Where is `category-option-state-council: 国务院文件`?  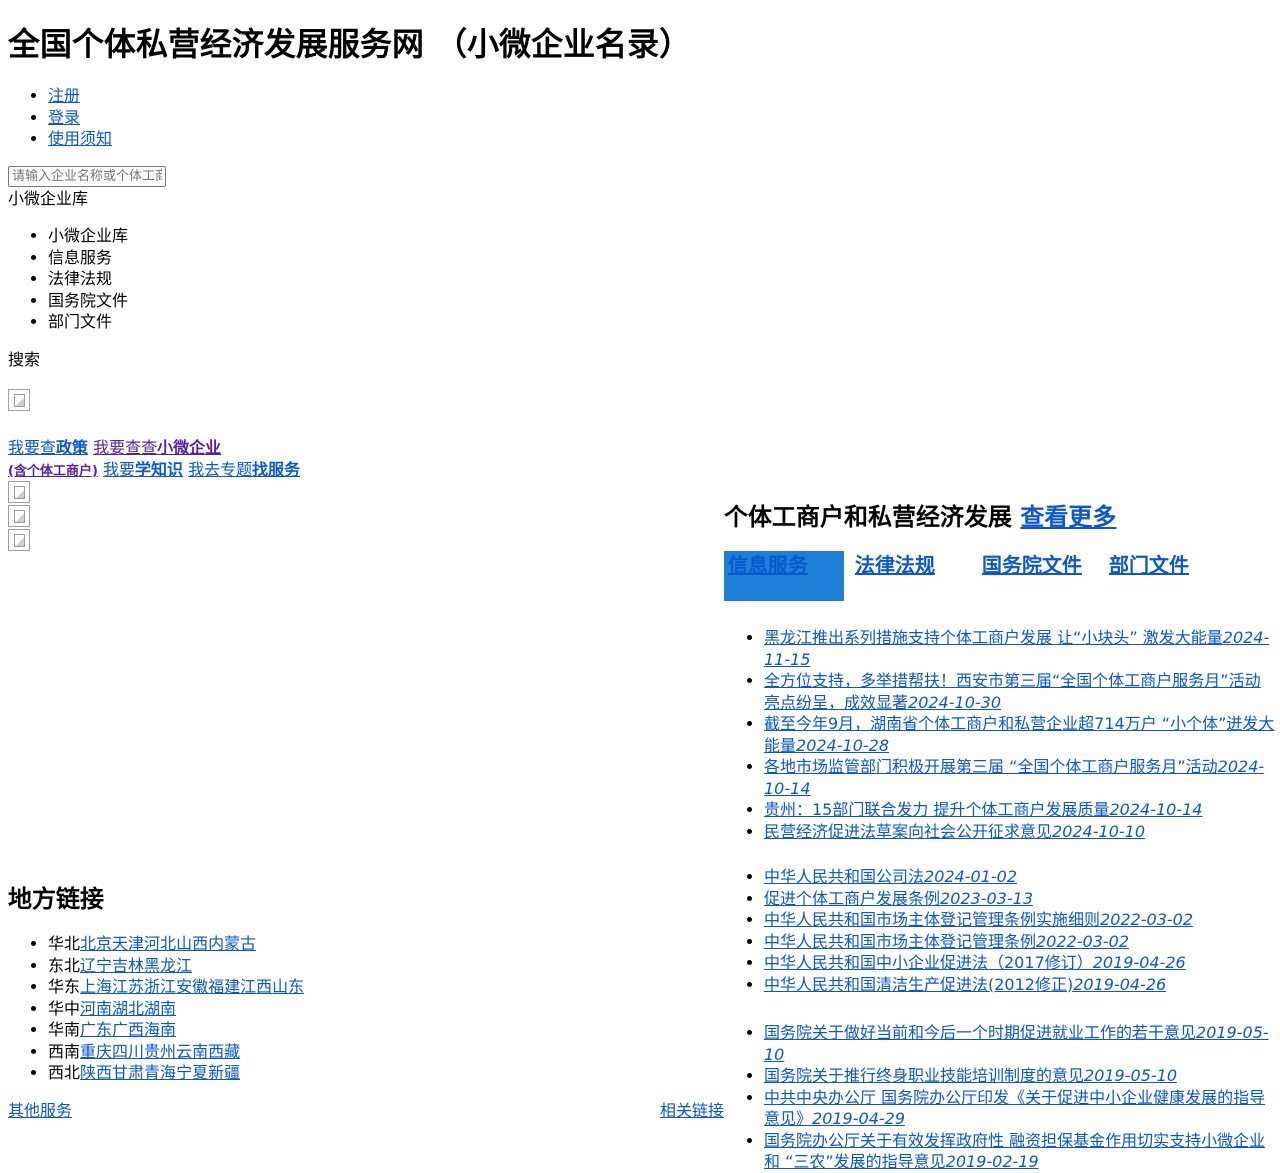 category-option-state-council: 国务院文件 is located at coordinates (88, 301).